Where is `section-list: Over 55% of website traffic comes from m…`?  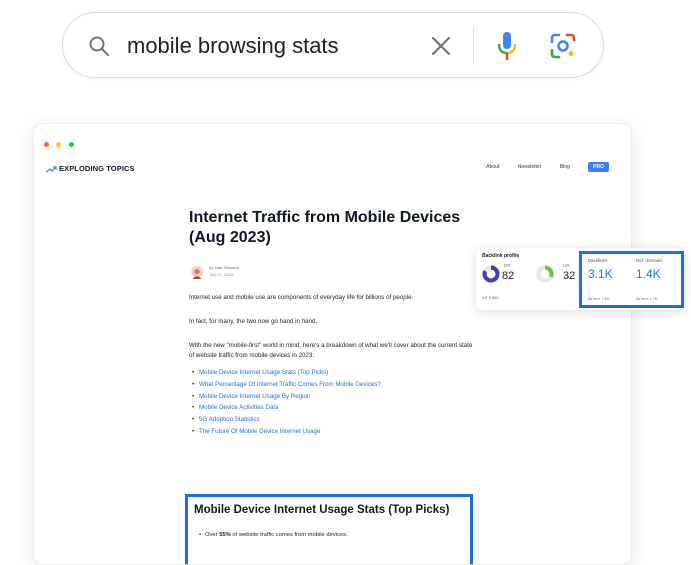 section-list: Over 55% of website traffic comes from m… is located at coordinates (329, 535).